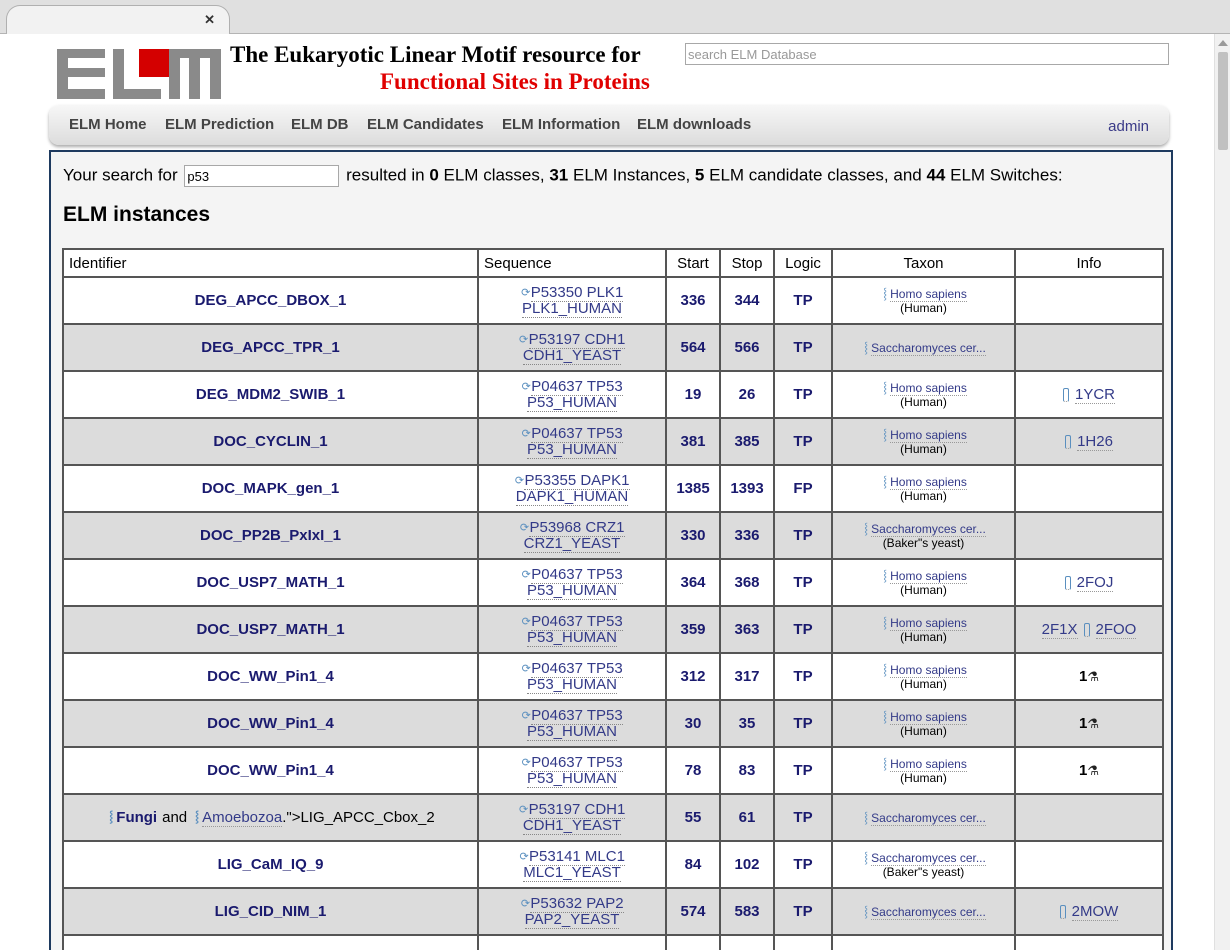 This screenshot has width=1230, height=950. Describe the element at coordinates (271, 911) in the screenshot. I see `identifier-link: LIG_CID_NIM_1` at that location.